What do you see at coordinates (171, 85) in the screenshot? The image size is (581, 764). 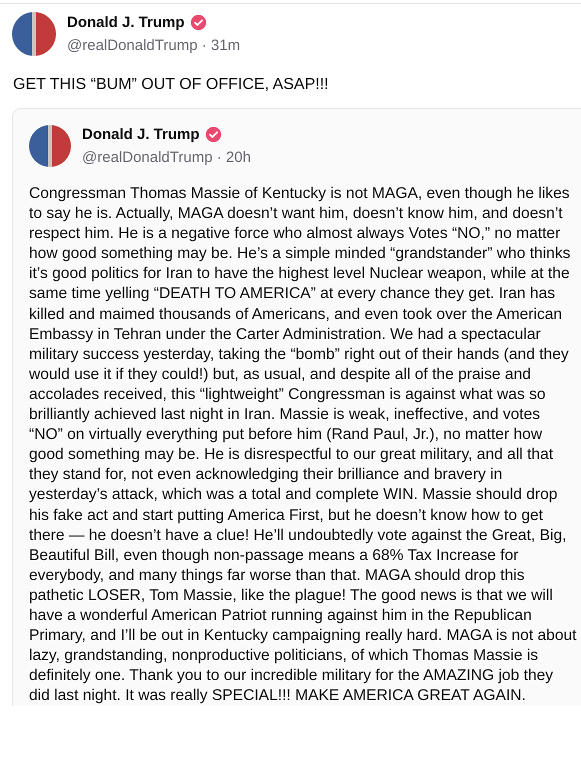 I see `post-text: GET THIS “BUM” OUT OF OFFICE, ASAP!!!` at bounding box center [171, 85].